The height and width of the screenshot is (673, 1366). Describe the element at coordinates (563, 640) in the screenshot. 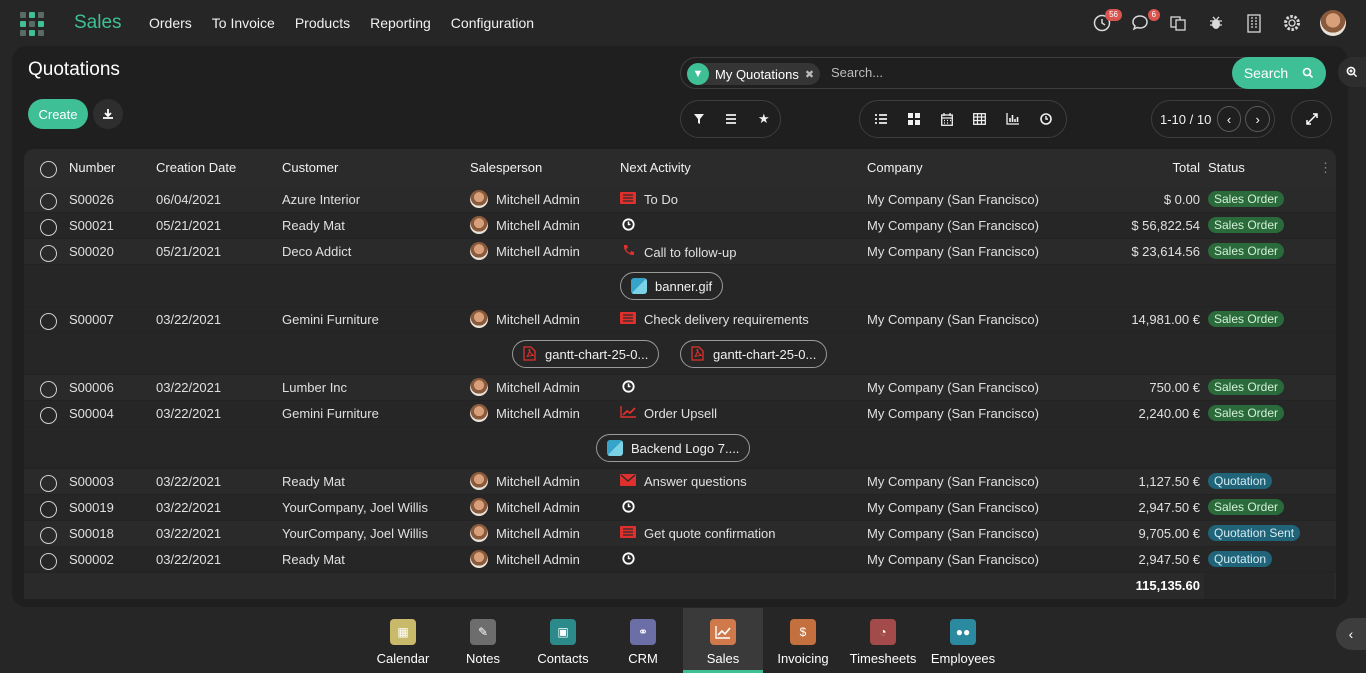

I see `dock-item-contacts: ▣ Contacts` at that location.